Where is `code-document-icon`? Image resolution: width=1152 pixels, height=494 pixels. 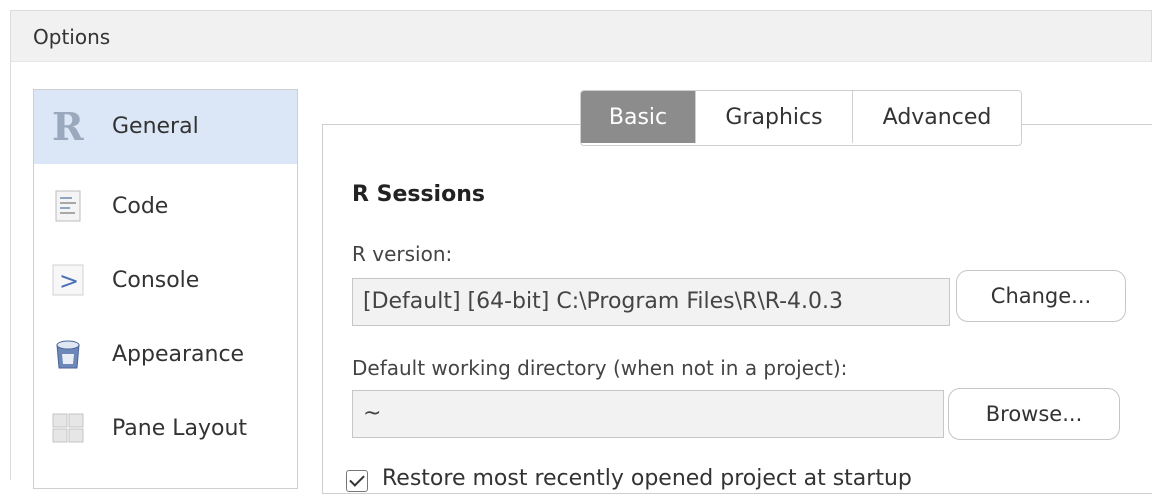
code-document-icon is located at coordinates (68, 206).